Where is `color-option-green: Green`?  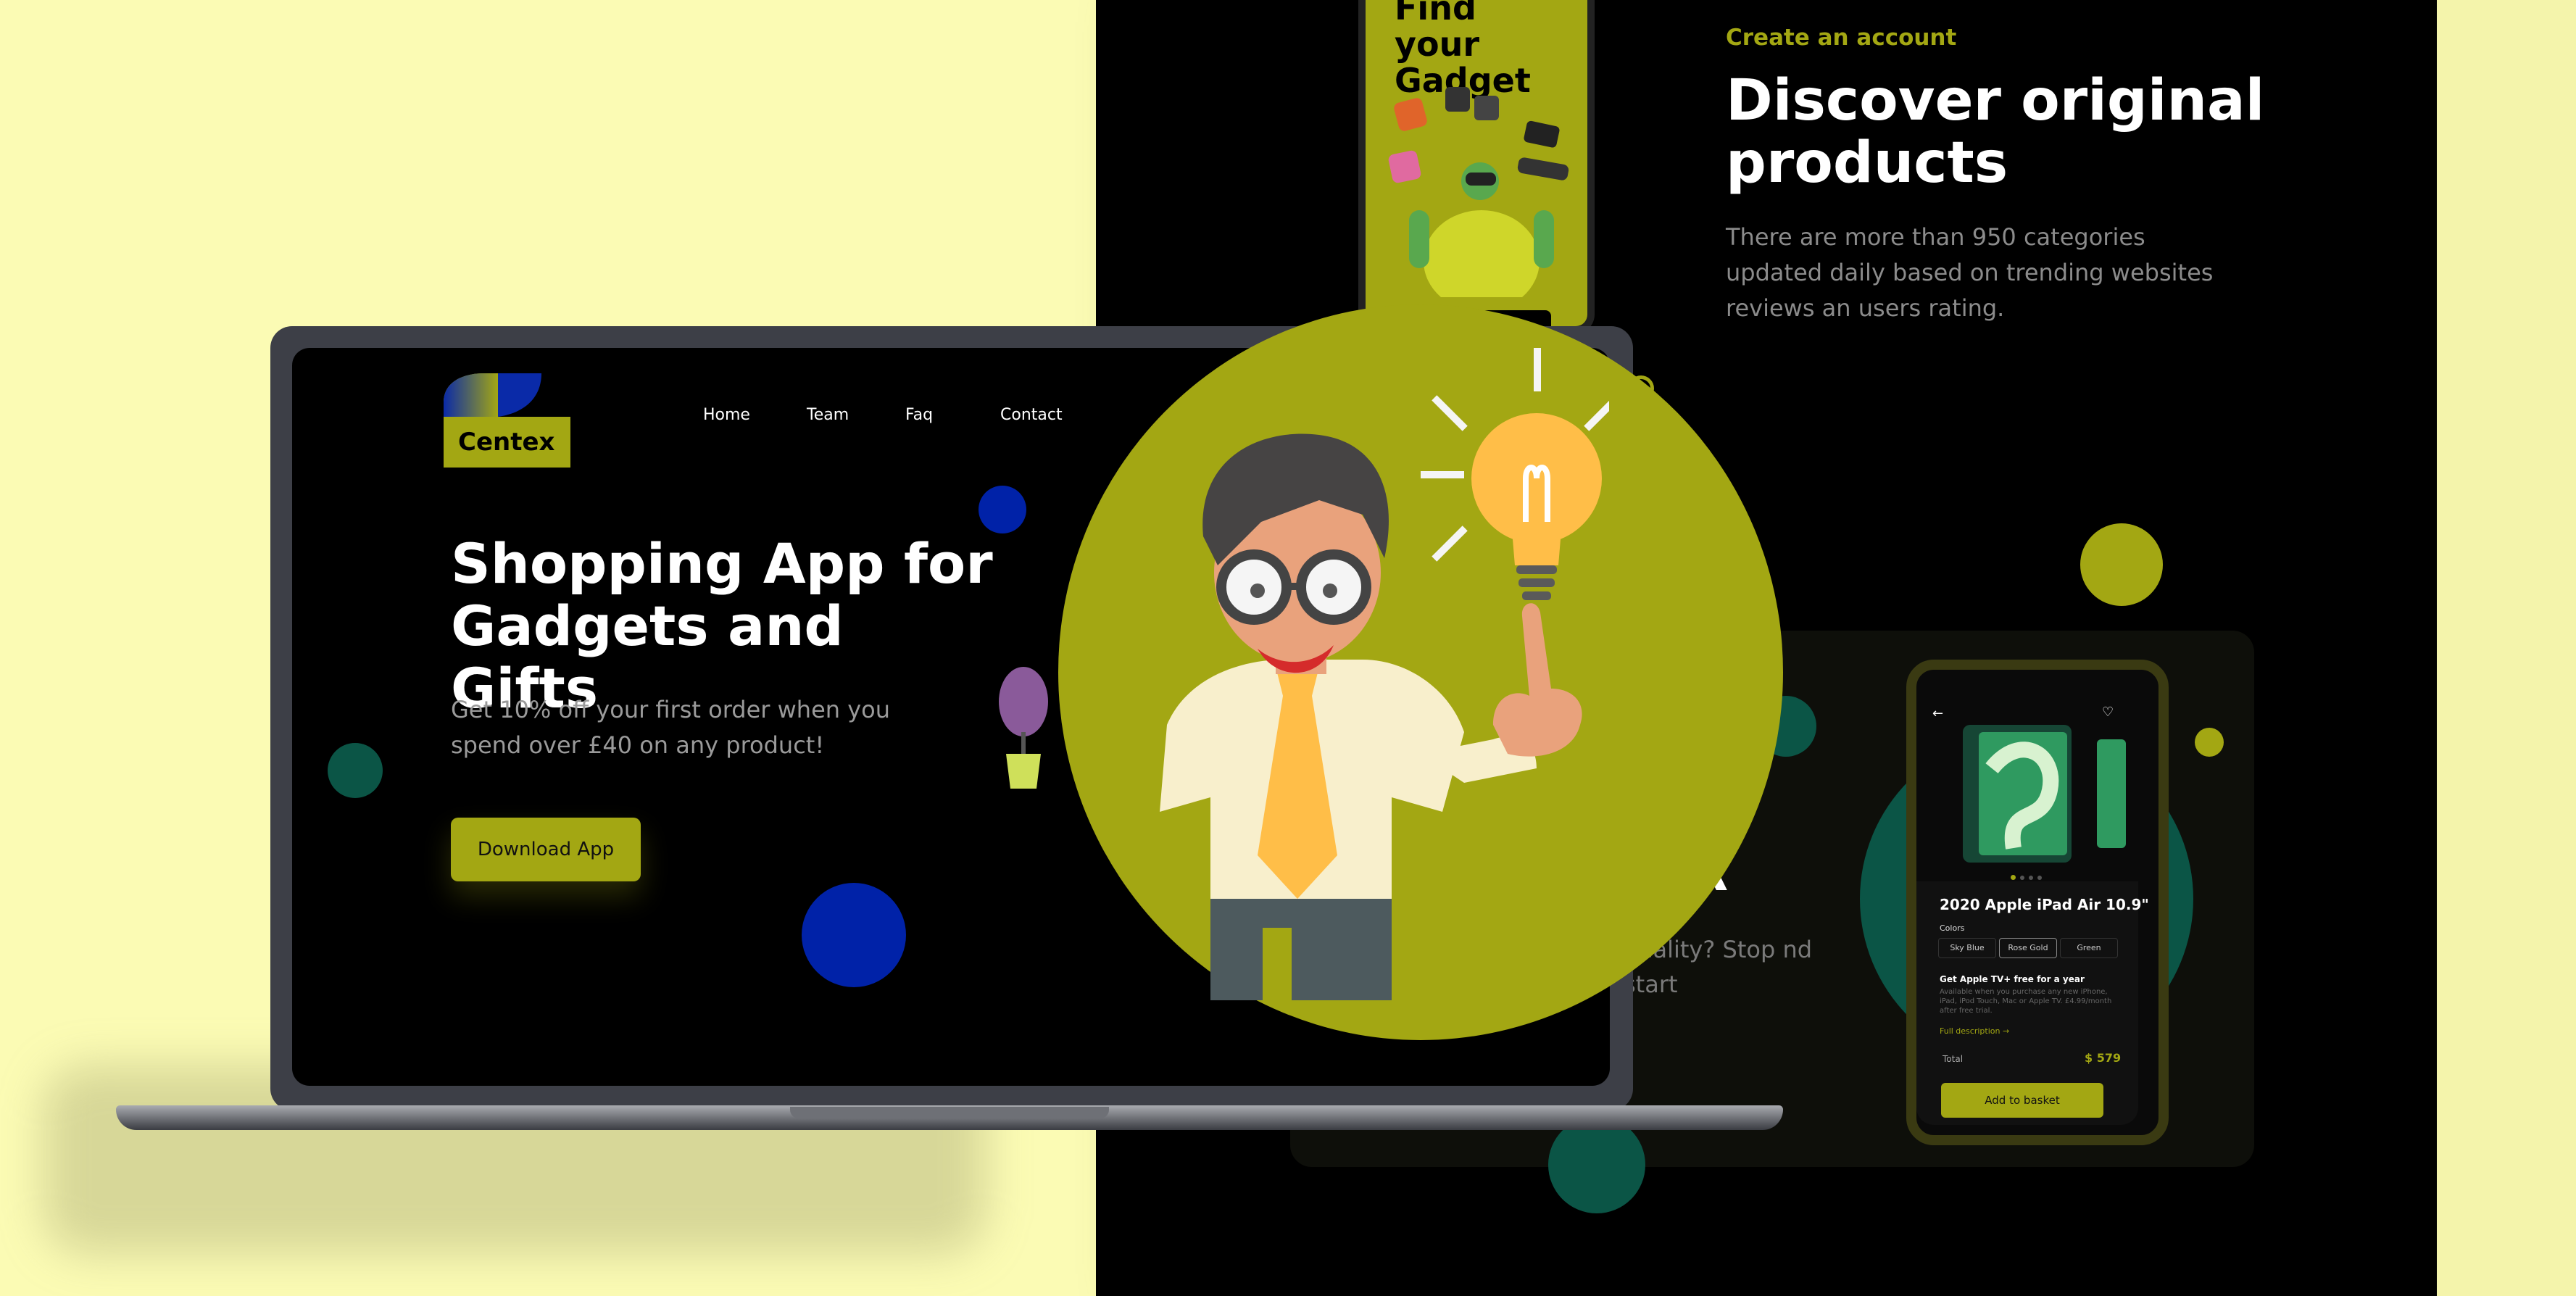
color-option-green: Green is located at coordinates (2089, 948).